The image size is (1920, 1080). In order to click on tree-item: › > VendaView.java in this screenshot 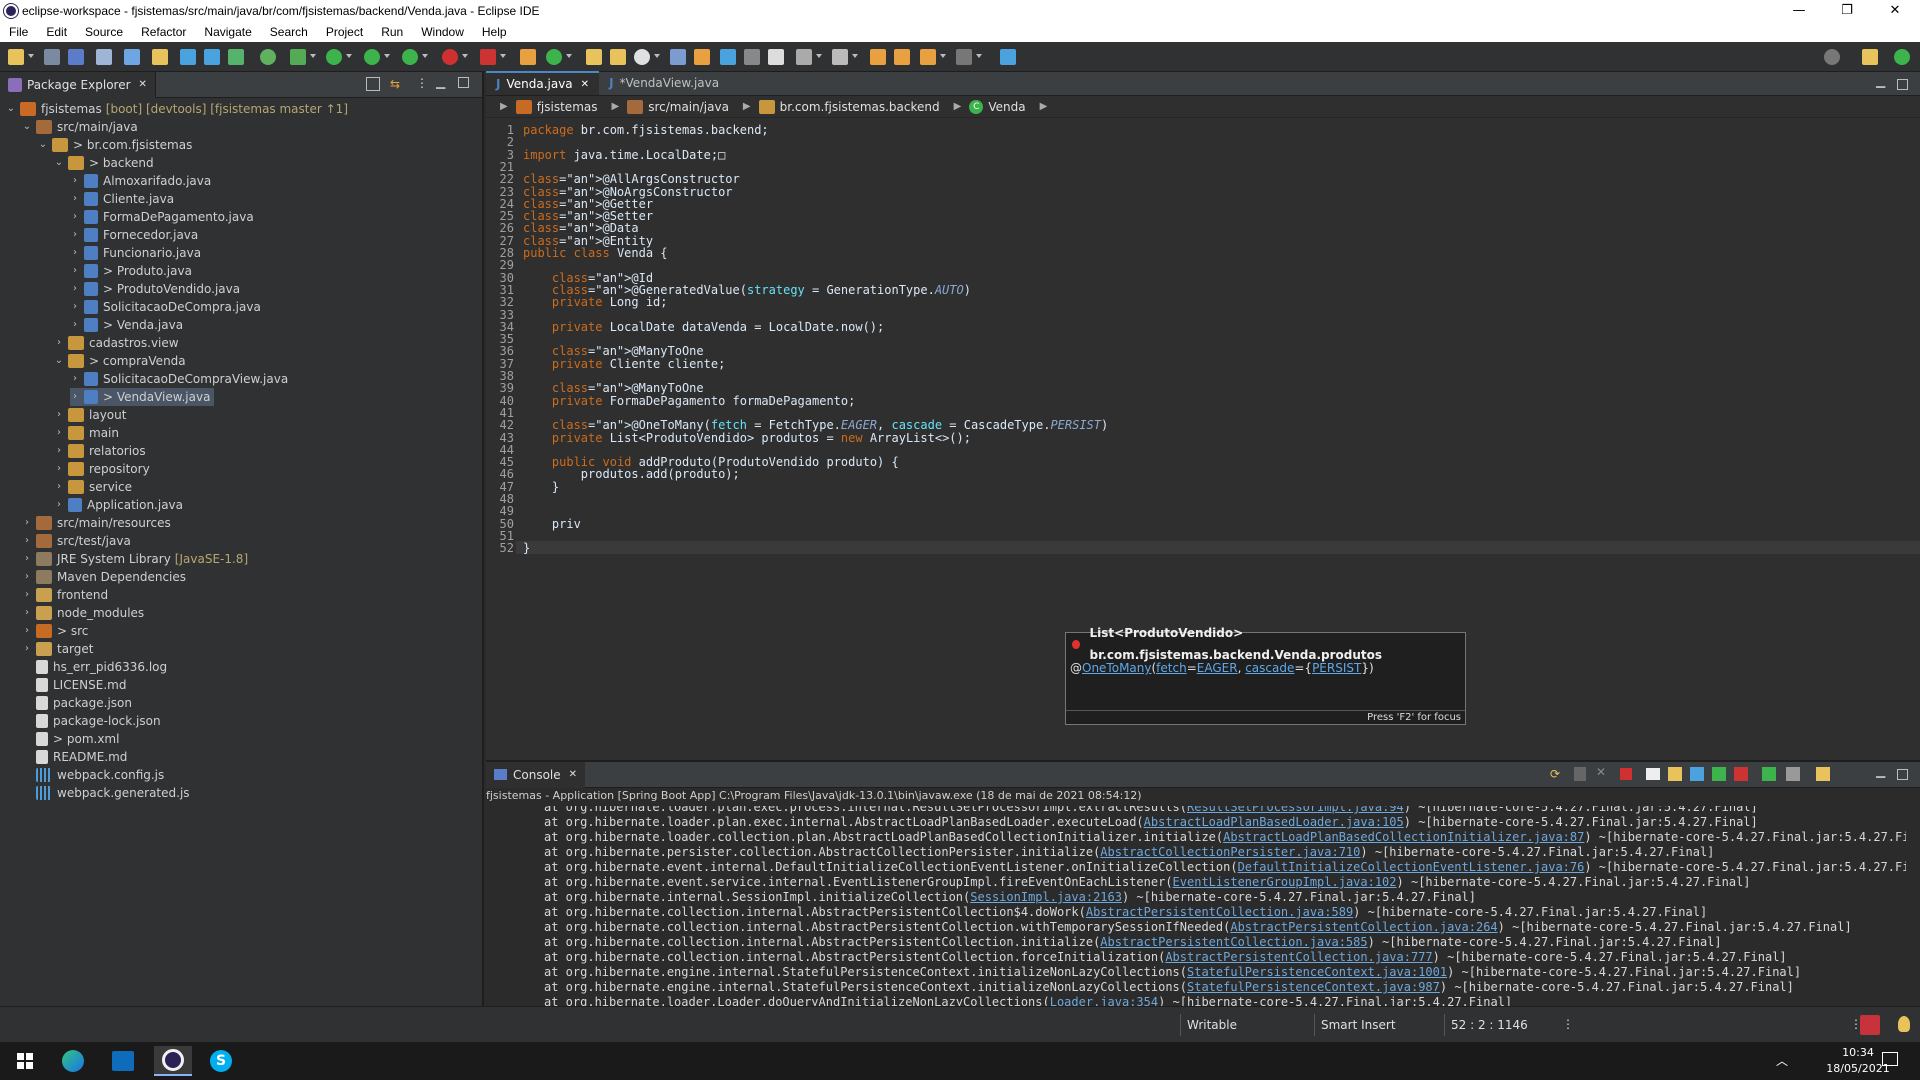, I will do `click(142, 397)`.